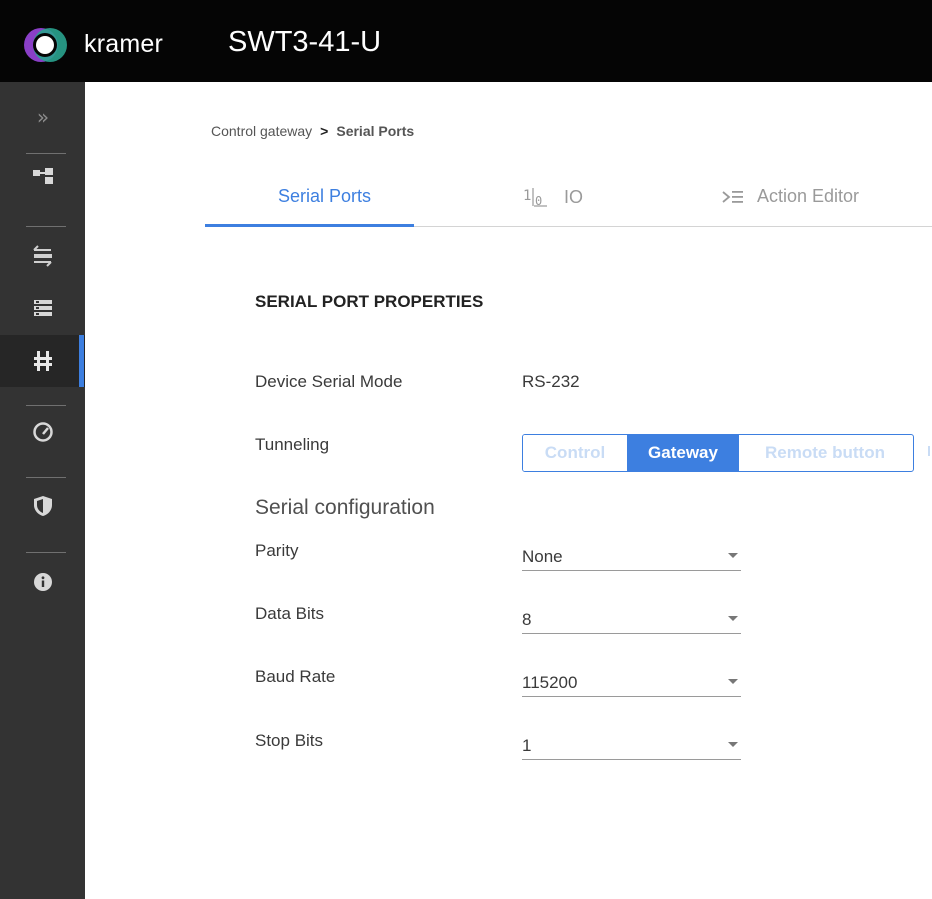 This screenshot has width=932, height=899. Describe the element at coordinates (542, 556) in the screenshot. I see `parity-value: None` at that location.